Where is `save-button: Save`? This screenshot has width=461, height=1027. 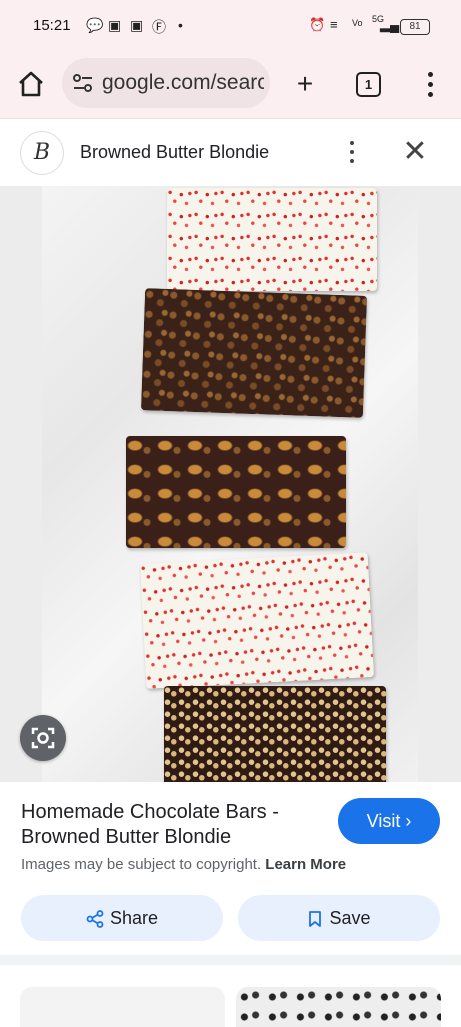
save-button: Save is located at coordinates (339, 918).